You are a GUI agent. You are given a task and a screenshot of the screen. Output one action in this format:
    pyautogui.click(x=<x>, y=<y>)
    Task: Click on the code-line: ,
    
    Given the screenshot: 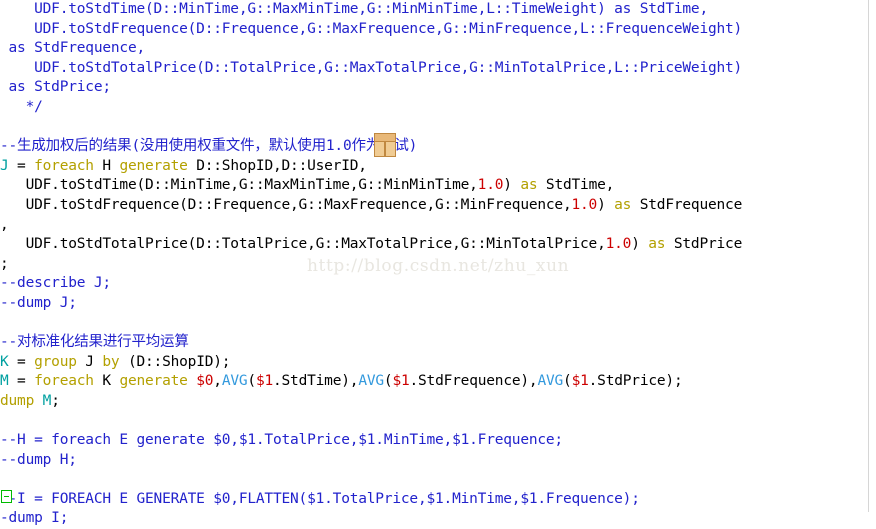 What is the action you would take?
    pyautogui.click(x=438, y=226)
    